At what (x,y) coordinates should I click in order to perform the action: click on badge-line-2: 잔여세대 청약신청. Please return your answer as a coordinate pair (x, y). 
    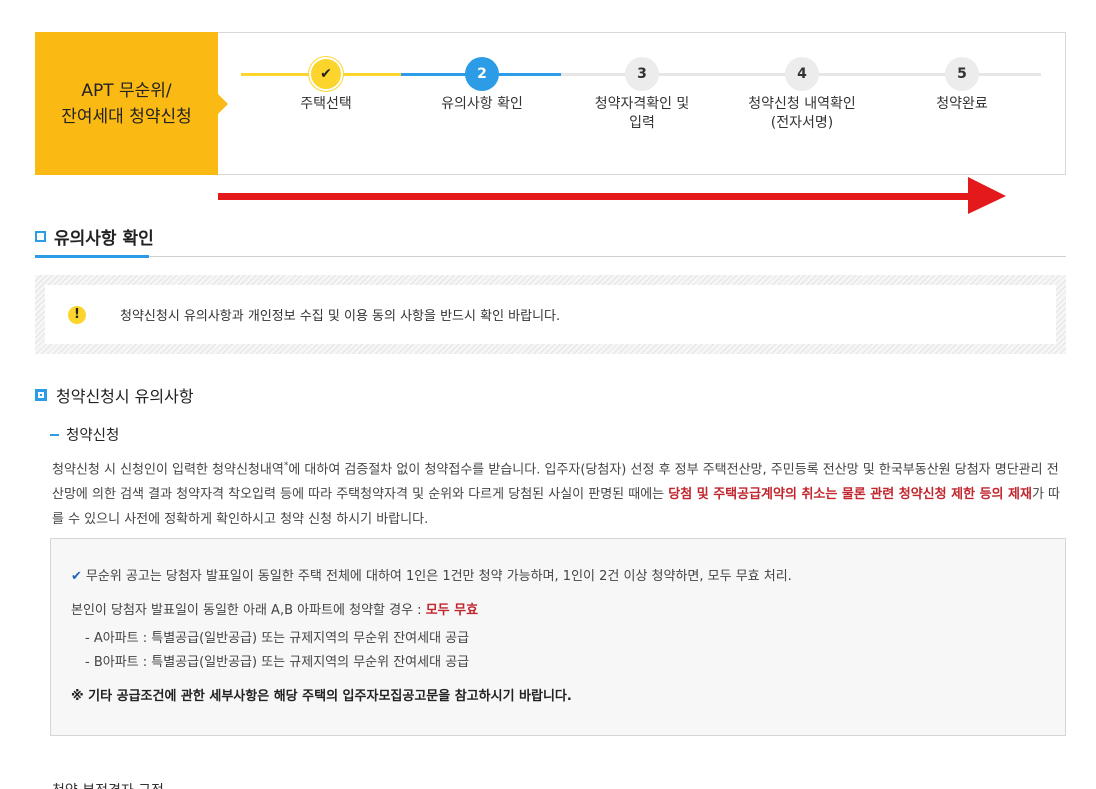
    Looking at the image, I should click on (126, 116).